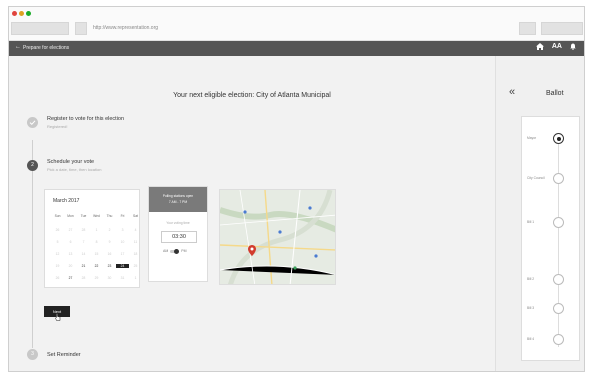 This screenshot has width=593, height=378. Describe the element at coordinates (46, 48) in the screenshot. I see `app-bar-title: Prepare for elections` at that location.